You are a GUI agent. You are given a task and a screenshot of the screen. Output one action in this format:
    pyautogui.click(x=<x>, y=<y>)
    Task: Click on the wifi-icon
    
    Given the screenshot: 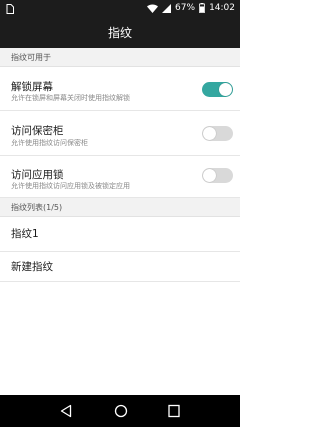 What is the action you would take?
    pyautogui.click(x=153, y=8)
    